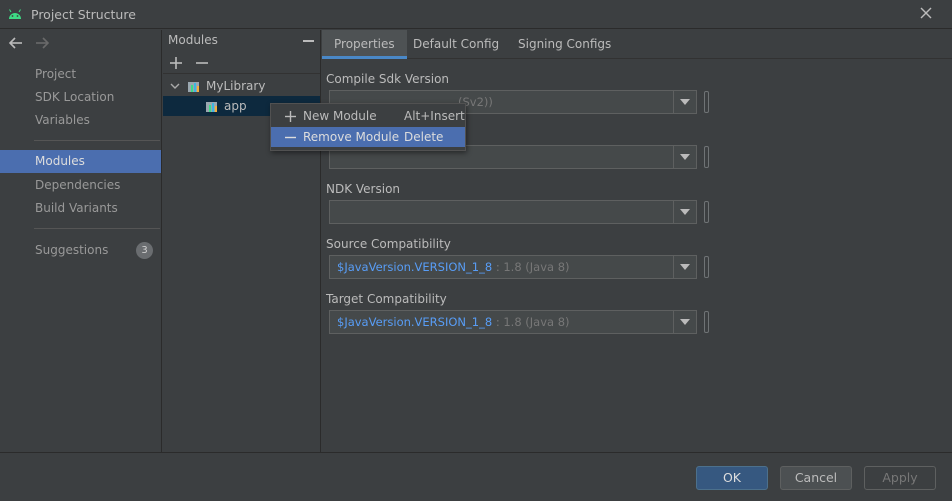 The width and height of the screenshot is (952, 501). I want to click on nav-item-suggestions: Suggestions 3, so click(80, 250).